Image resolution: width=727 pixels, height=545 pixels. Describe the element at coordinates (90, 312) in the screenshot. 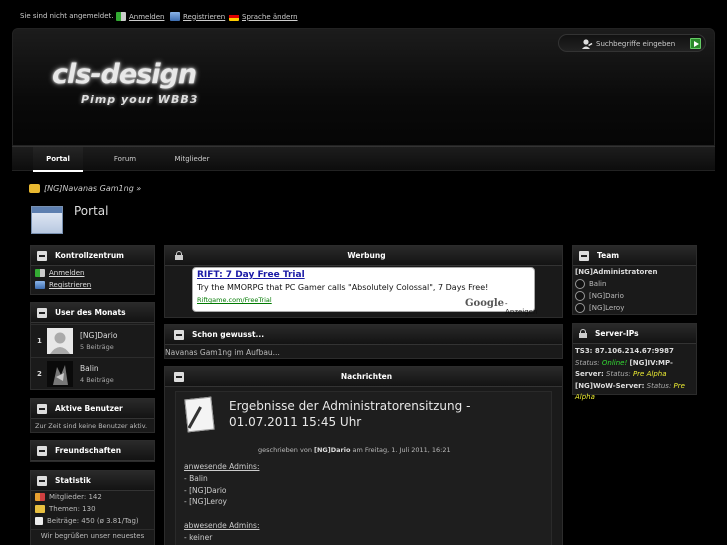

I see `user-des-monats-title: User des Monats` at that location.